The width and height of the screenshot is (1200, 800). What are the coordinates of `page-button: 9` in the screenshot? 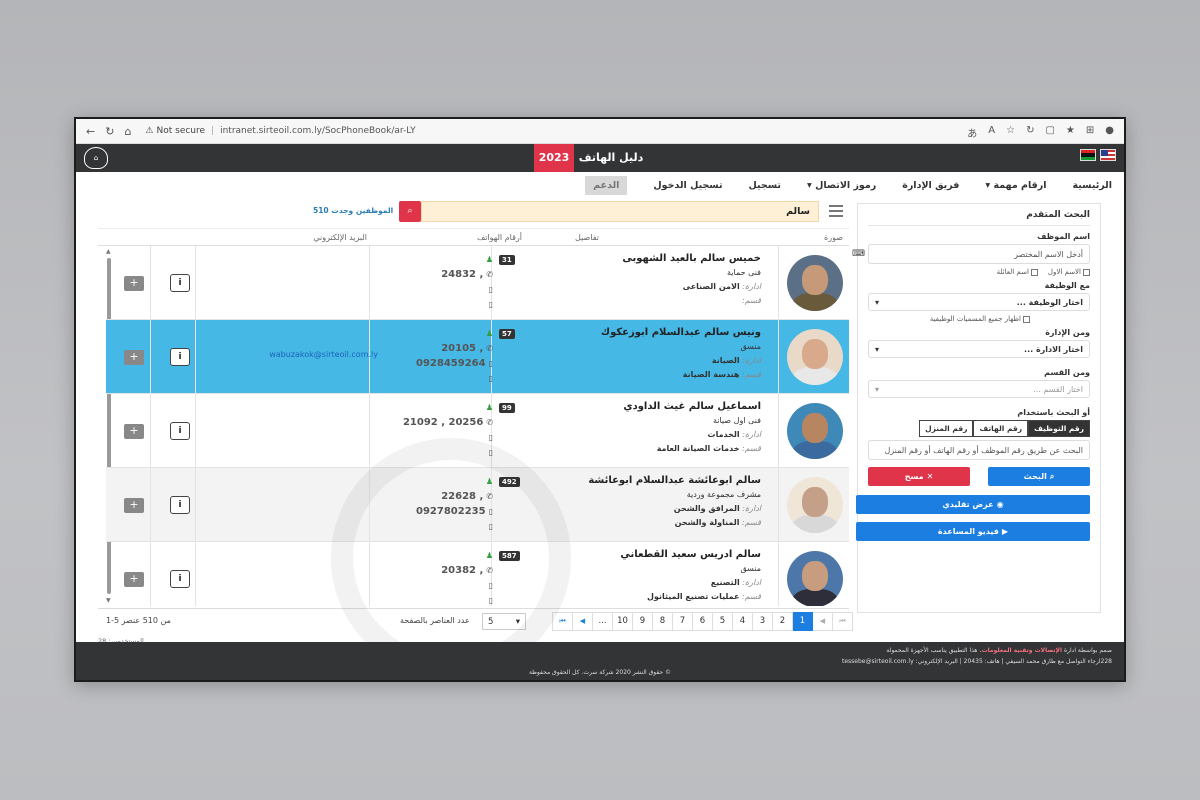 It's located at (642, 621).